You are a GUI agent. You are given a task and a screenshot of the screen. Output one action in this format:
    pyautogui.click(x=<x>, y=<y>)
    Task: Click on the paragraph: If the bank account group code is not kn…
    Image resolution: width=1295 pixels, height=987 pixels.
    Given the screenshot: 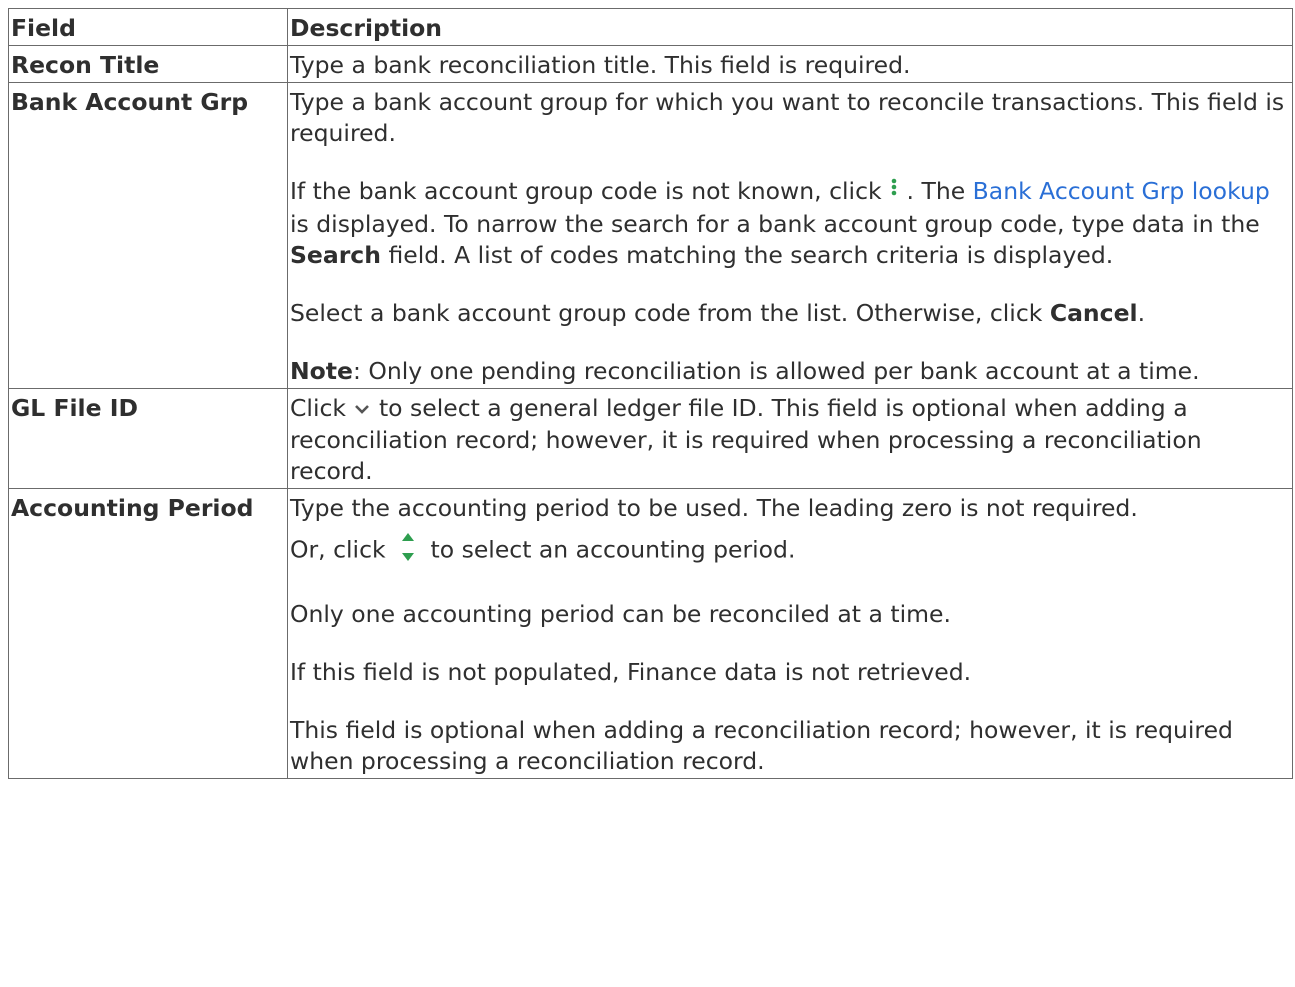 What is the action you would take?
    pyautogui.click(x=790, y=223)
    